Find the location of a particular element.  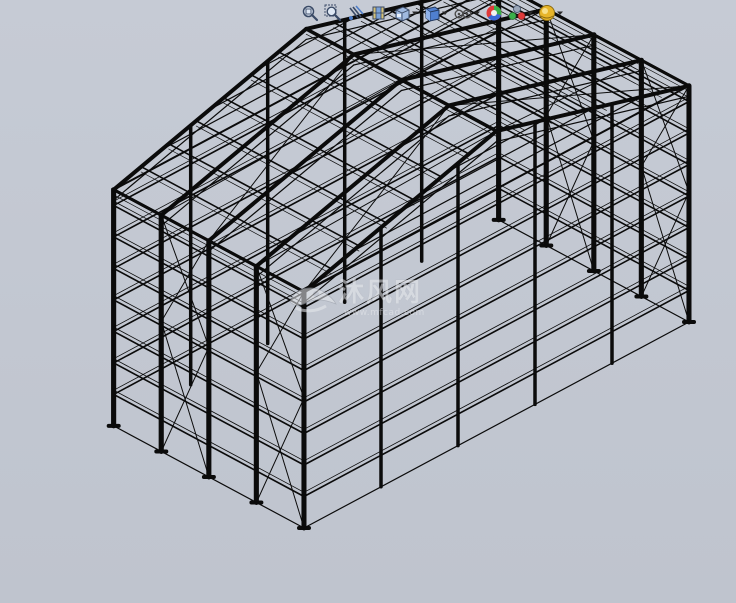

view-orientation-button is located at coordinates (405, 13).